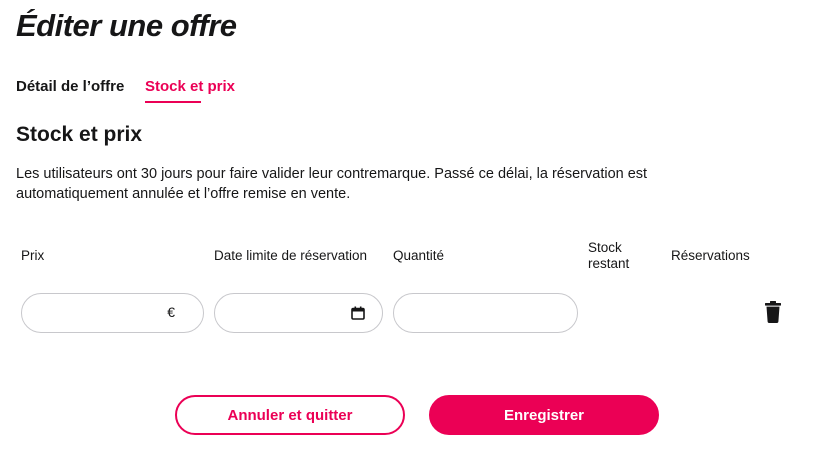 Image resolution: width=828 pixels, height=450 pixels. What do you see at coordinates (190, 86) in the screenshot?
I see `tab-stock-price: Stock et prix` at bounding box center [190, 86].